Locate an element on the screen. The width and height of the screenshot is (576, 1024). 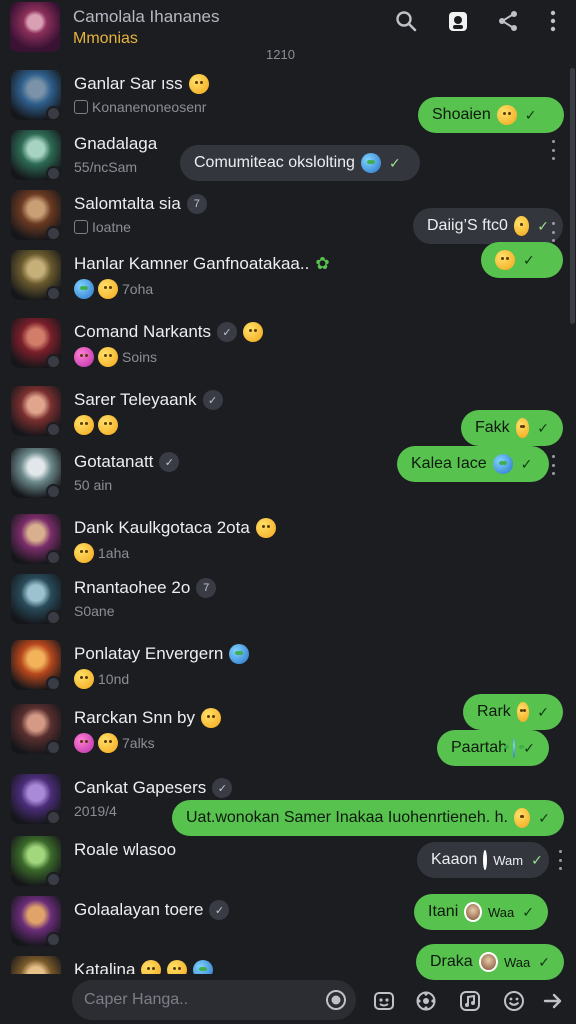
message-text: Itani is located at coordinates (443, 911).